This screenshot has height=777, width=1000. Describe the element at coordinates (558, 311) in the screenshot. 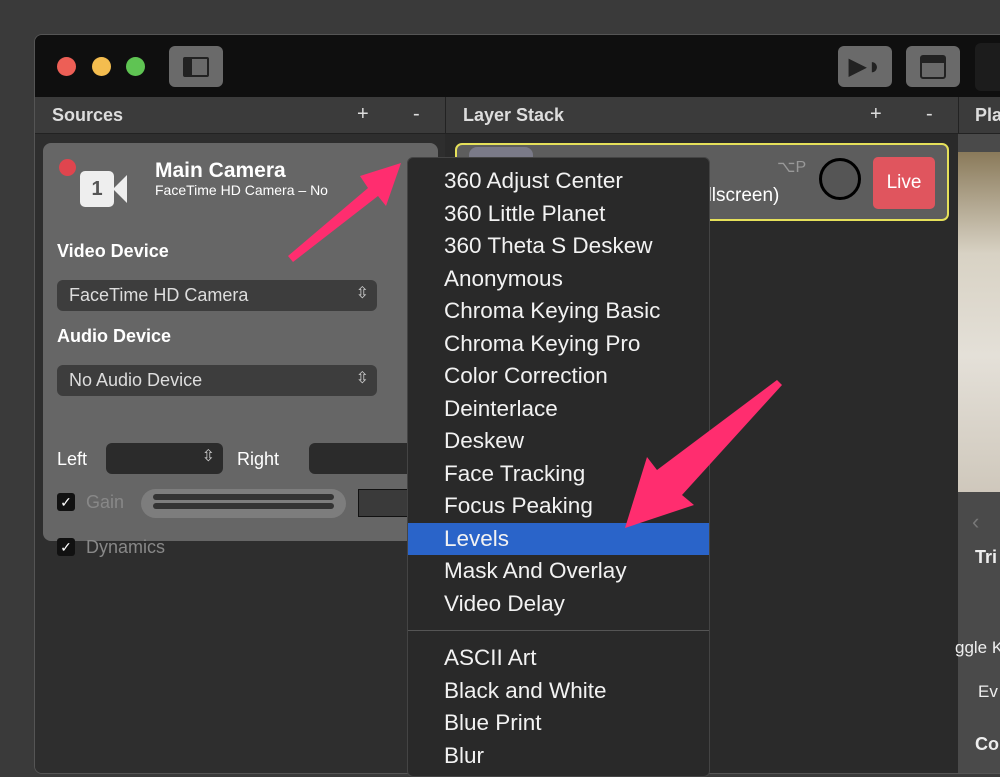

I see `menu-item: Chroma Keying Basic` at that location.